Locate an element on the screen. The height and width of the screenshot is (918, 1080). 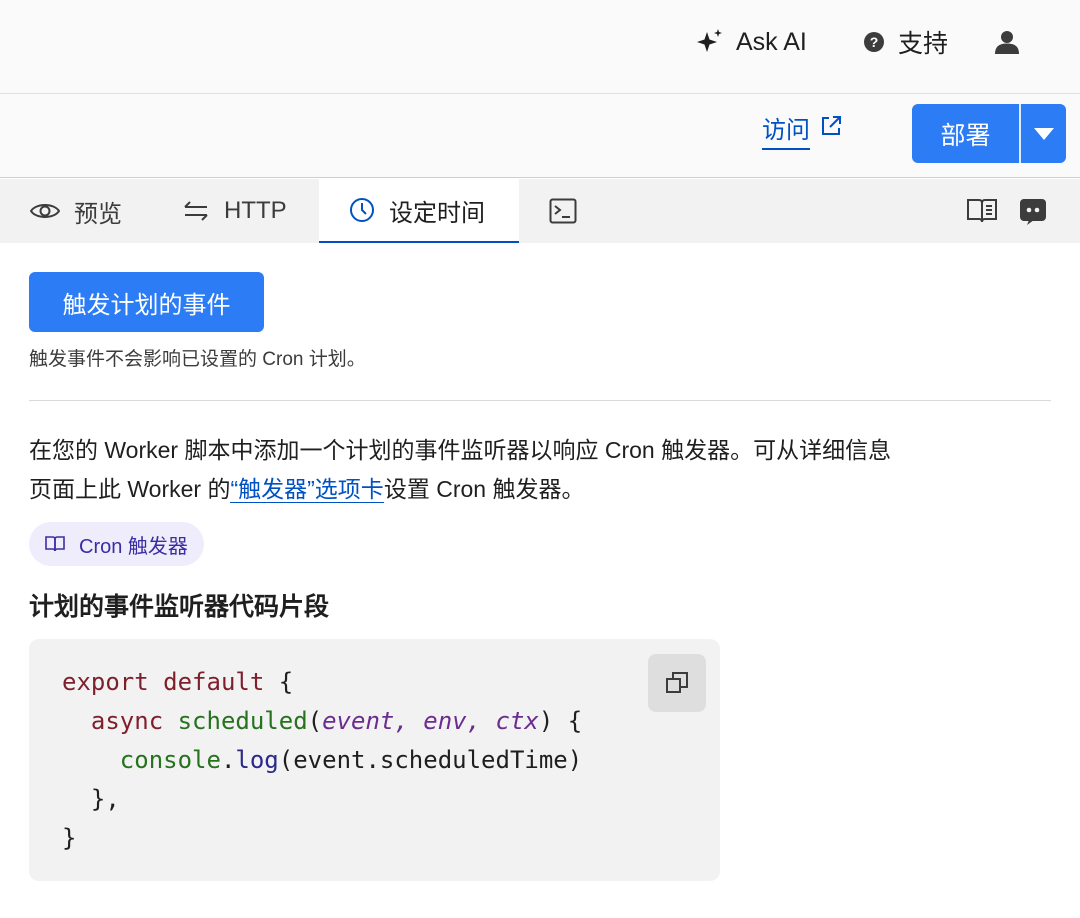
support-button: ? 支持 is located at coordinates (906, 42).